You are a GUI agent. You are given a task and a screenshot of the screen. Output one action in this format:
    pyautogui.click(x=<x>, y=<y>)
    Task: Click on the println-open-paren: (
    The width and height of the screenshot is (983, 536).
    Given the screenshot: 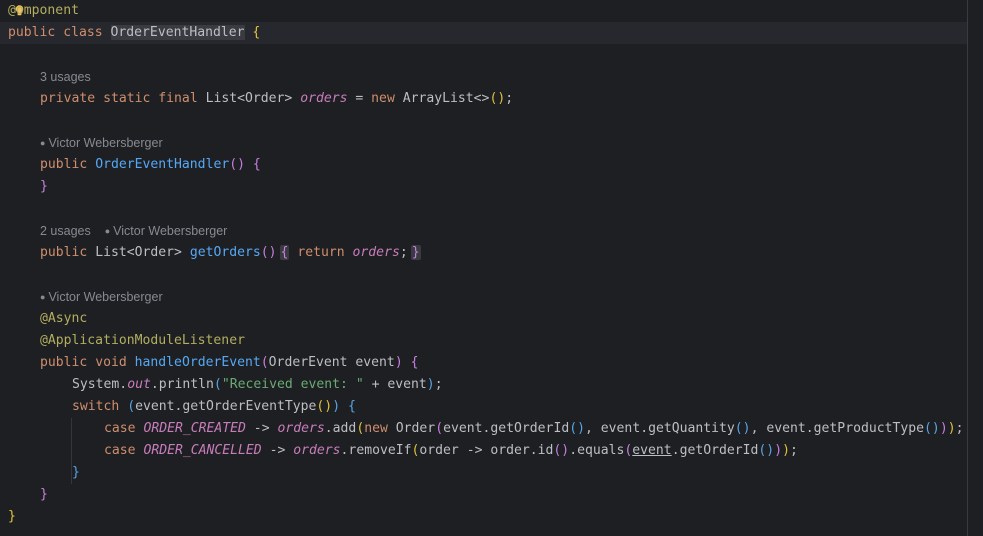 What is the action you would take?
    pyautogui.click(x=217, y=384)
    